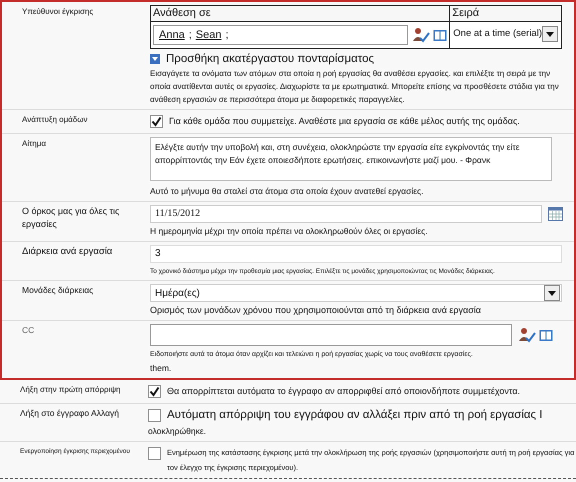 This screenshot has width=576, height=482. What do you see at coordinates (71, 218) in the screenshot?
I see `field-label: Ο όρκος μας για όλες τις εργασίες` at bounding box center [71, 218].